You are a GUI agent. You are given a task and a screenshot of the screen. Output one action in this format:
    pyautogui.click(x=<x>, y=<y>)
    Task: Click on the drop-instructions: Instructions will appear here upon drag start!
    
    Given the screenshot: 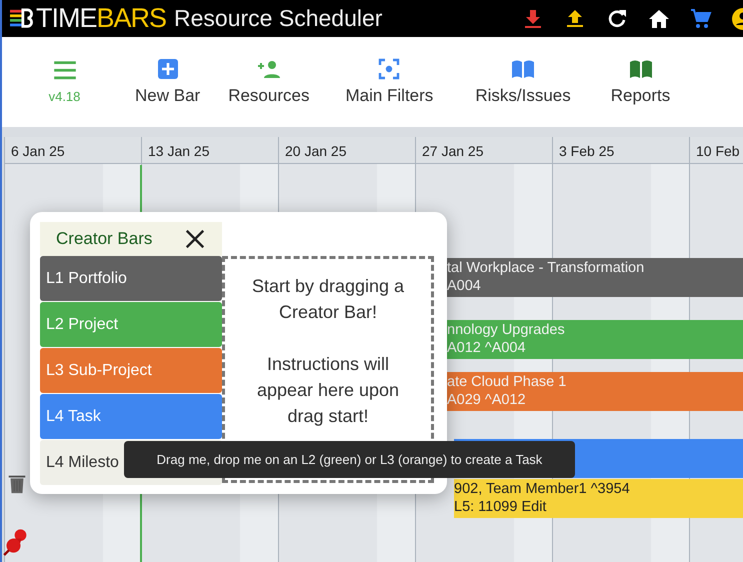 What is the action you would take?
    pyautogui.click(x=328, y=390)
    